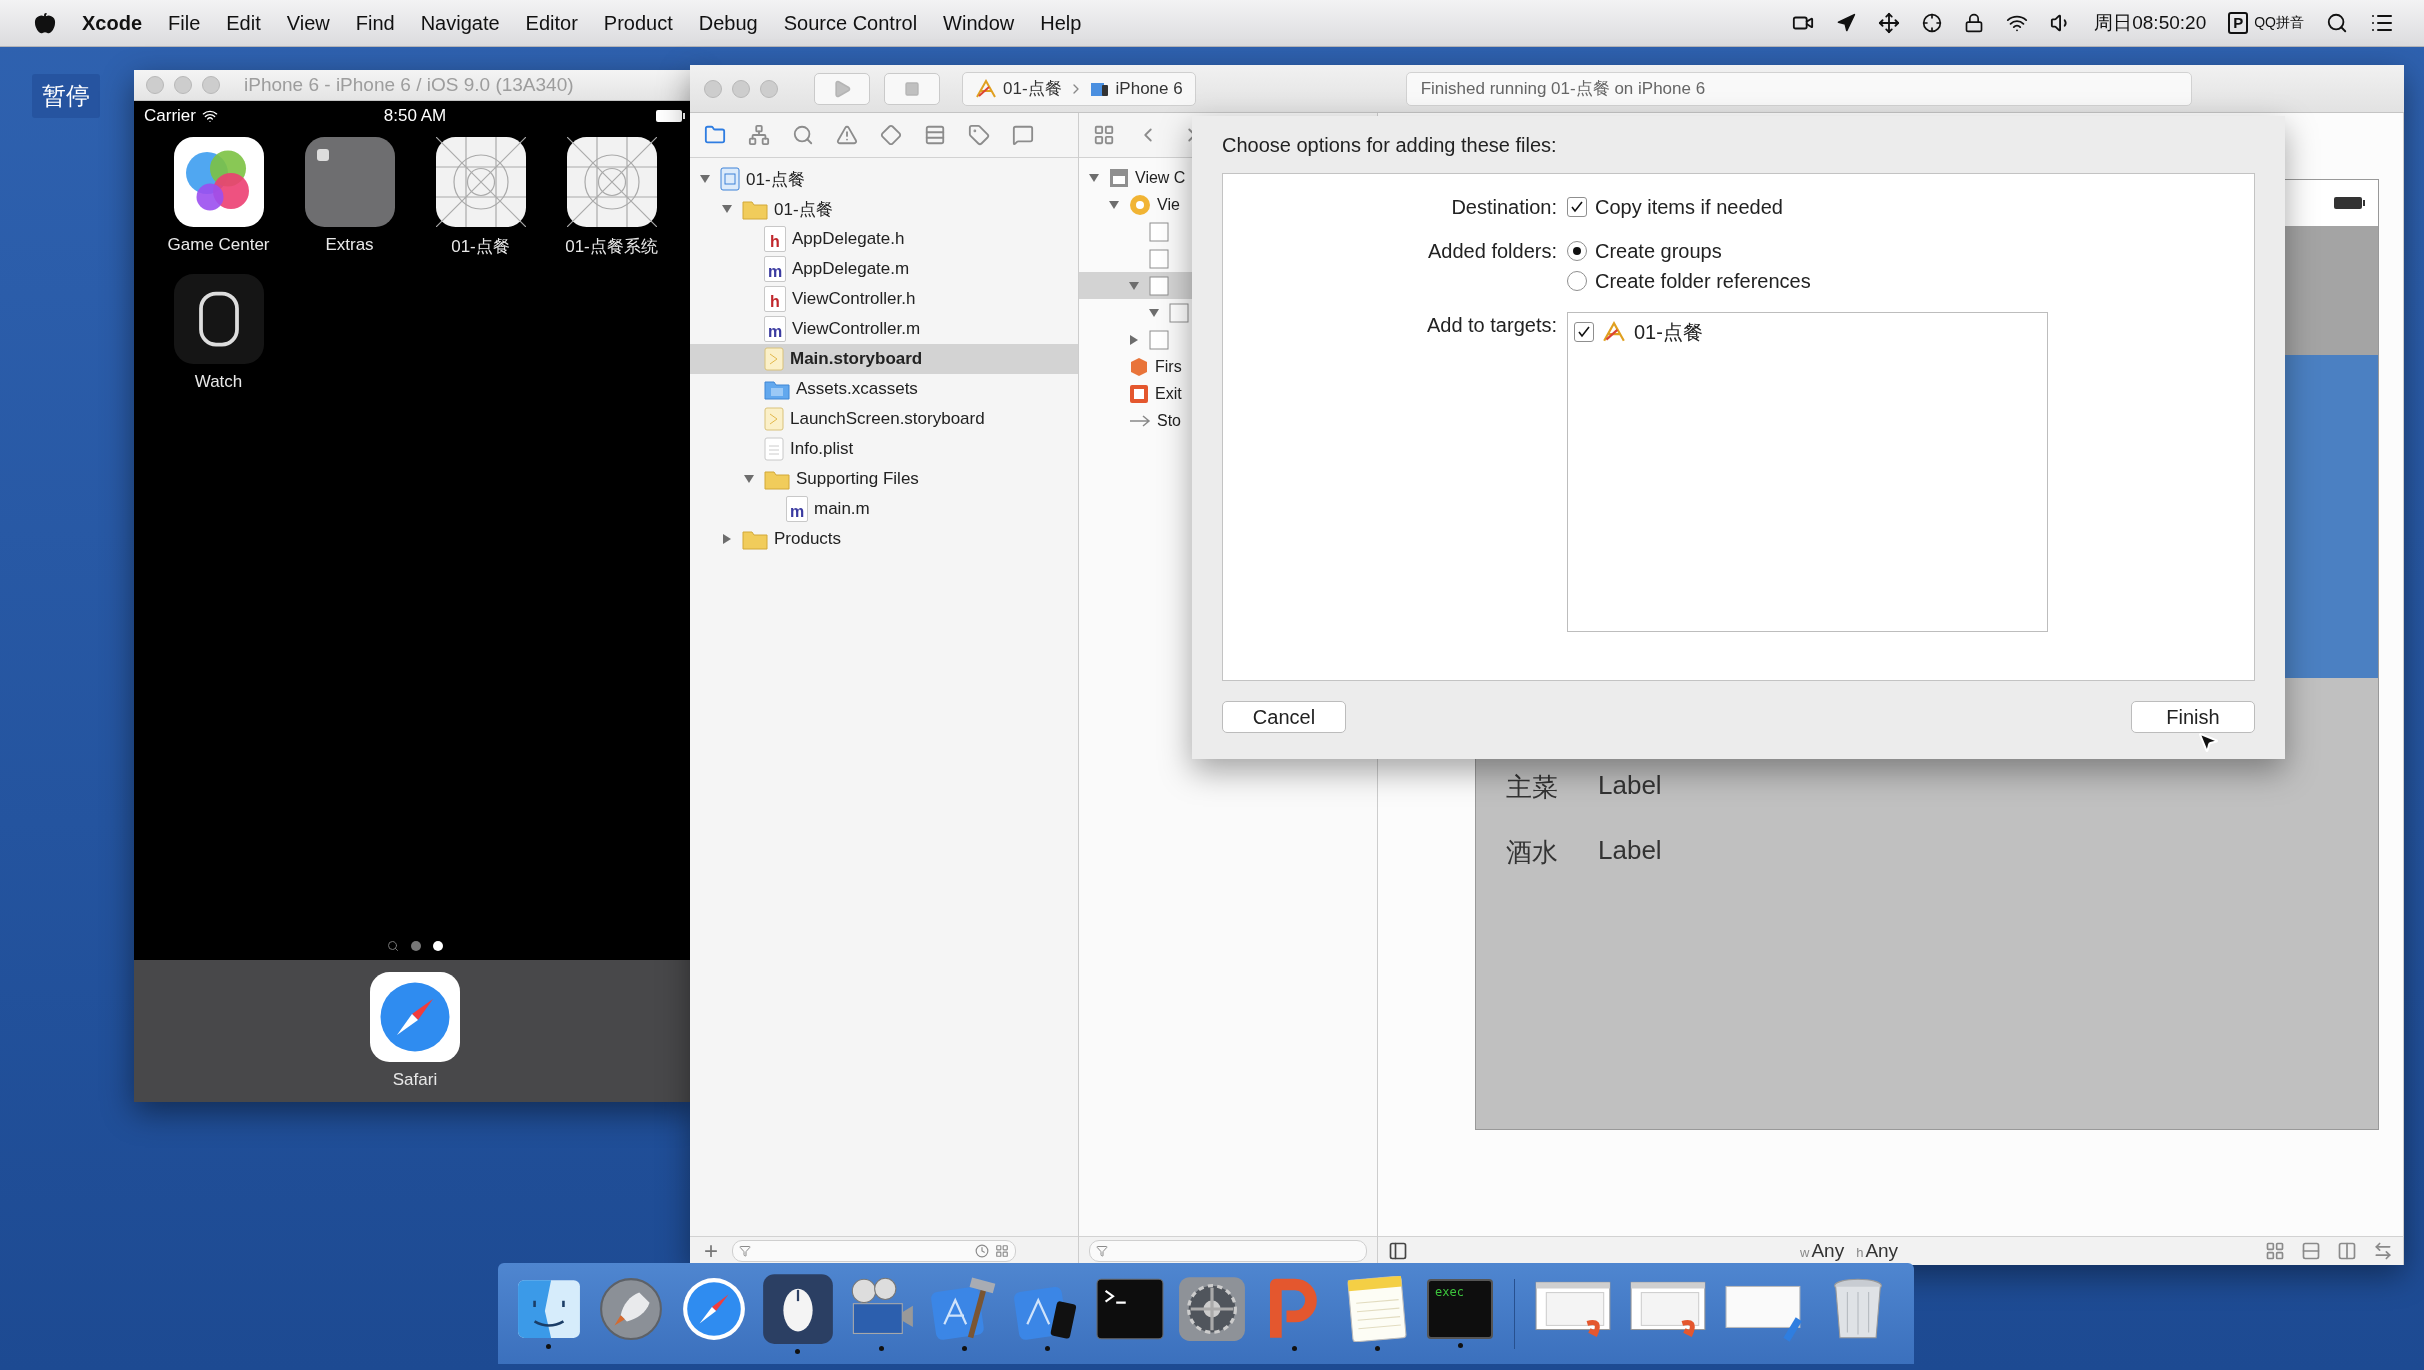  Describe the element at coordinates (797, 1309) in the screenshot. I see `mouse-icon` at that location.